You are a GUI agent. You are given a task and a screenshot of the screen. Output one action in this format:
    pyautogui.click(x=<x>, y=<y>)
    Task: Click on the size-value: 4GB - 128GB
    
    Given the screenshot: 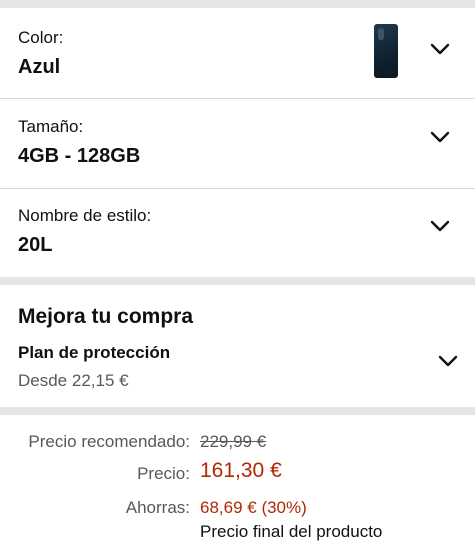 What is the action you would take?
    pyautogui.click(x=79, y=156)
    